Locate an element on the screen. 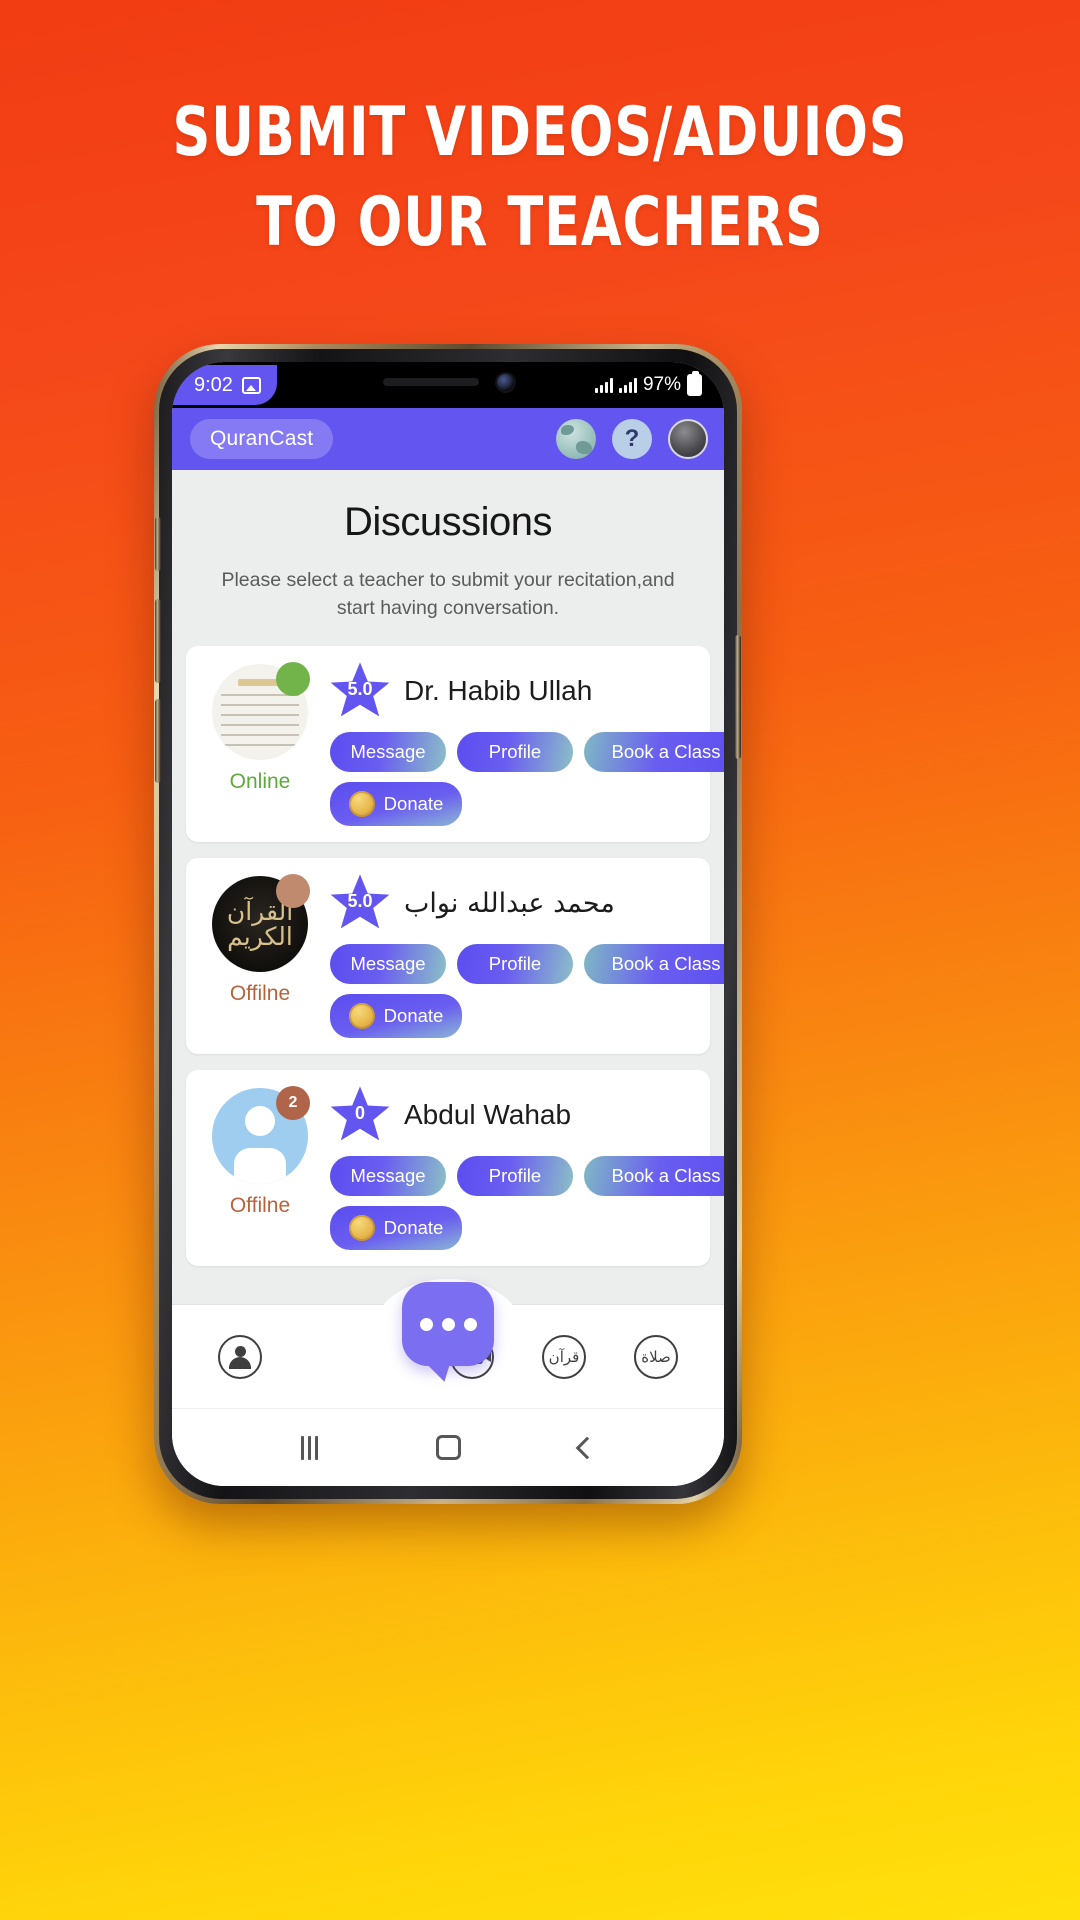 The width and height of the screenshot is (1080, 1920). signal-bars-icon is located at coordinates (603, 385).